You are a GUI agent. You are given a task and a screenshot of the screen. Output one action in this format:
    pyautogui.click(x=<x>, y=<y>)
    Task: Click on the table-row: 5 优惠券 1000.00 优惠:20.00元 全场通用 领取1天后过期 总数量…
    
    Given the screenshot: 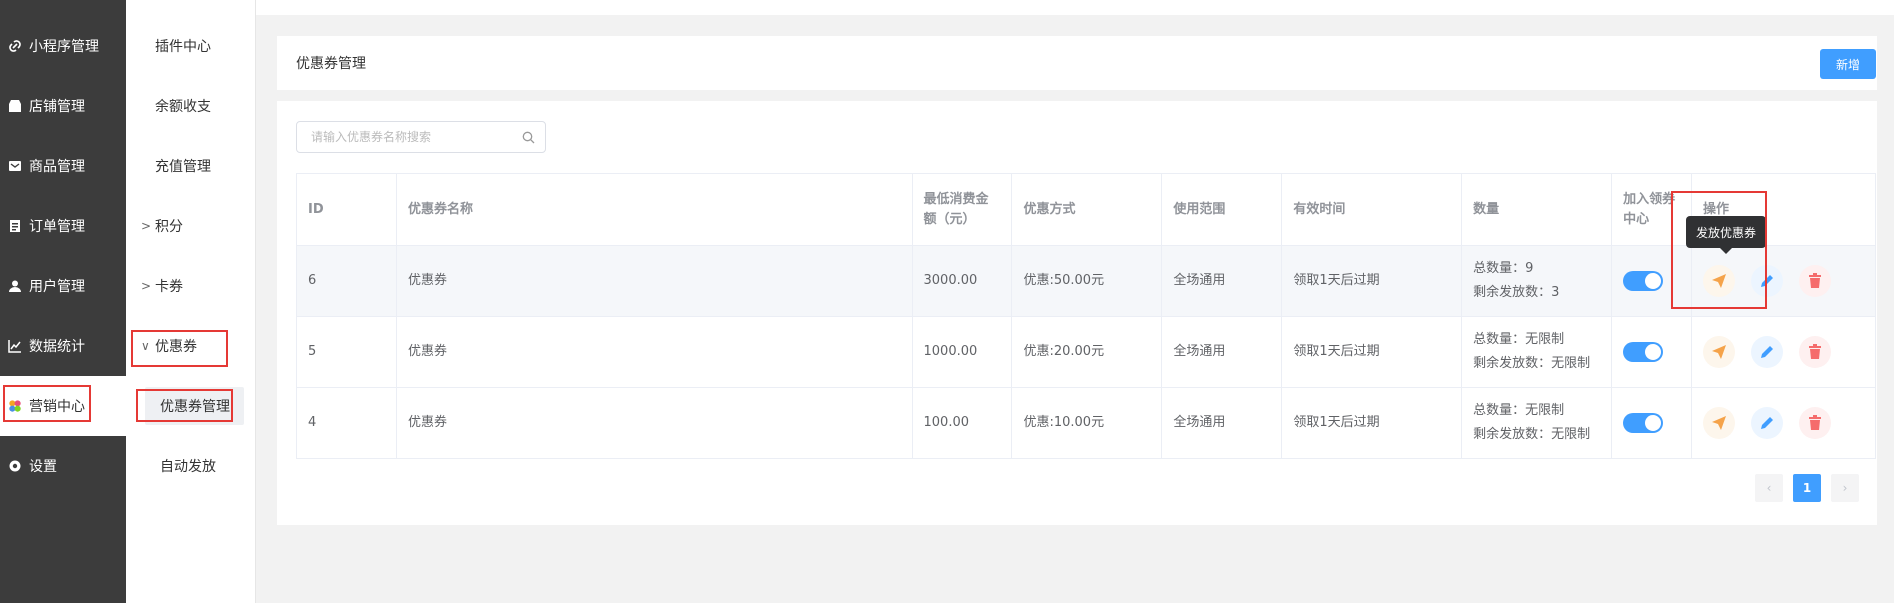 What is the action you would take?
    pyautogui.click(x=1086, y=352)
    